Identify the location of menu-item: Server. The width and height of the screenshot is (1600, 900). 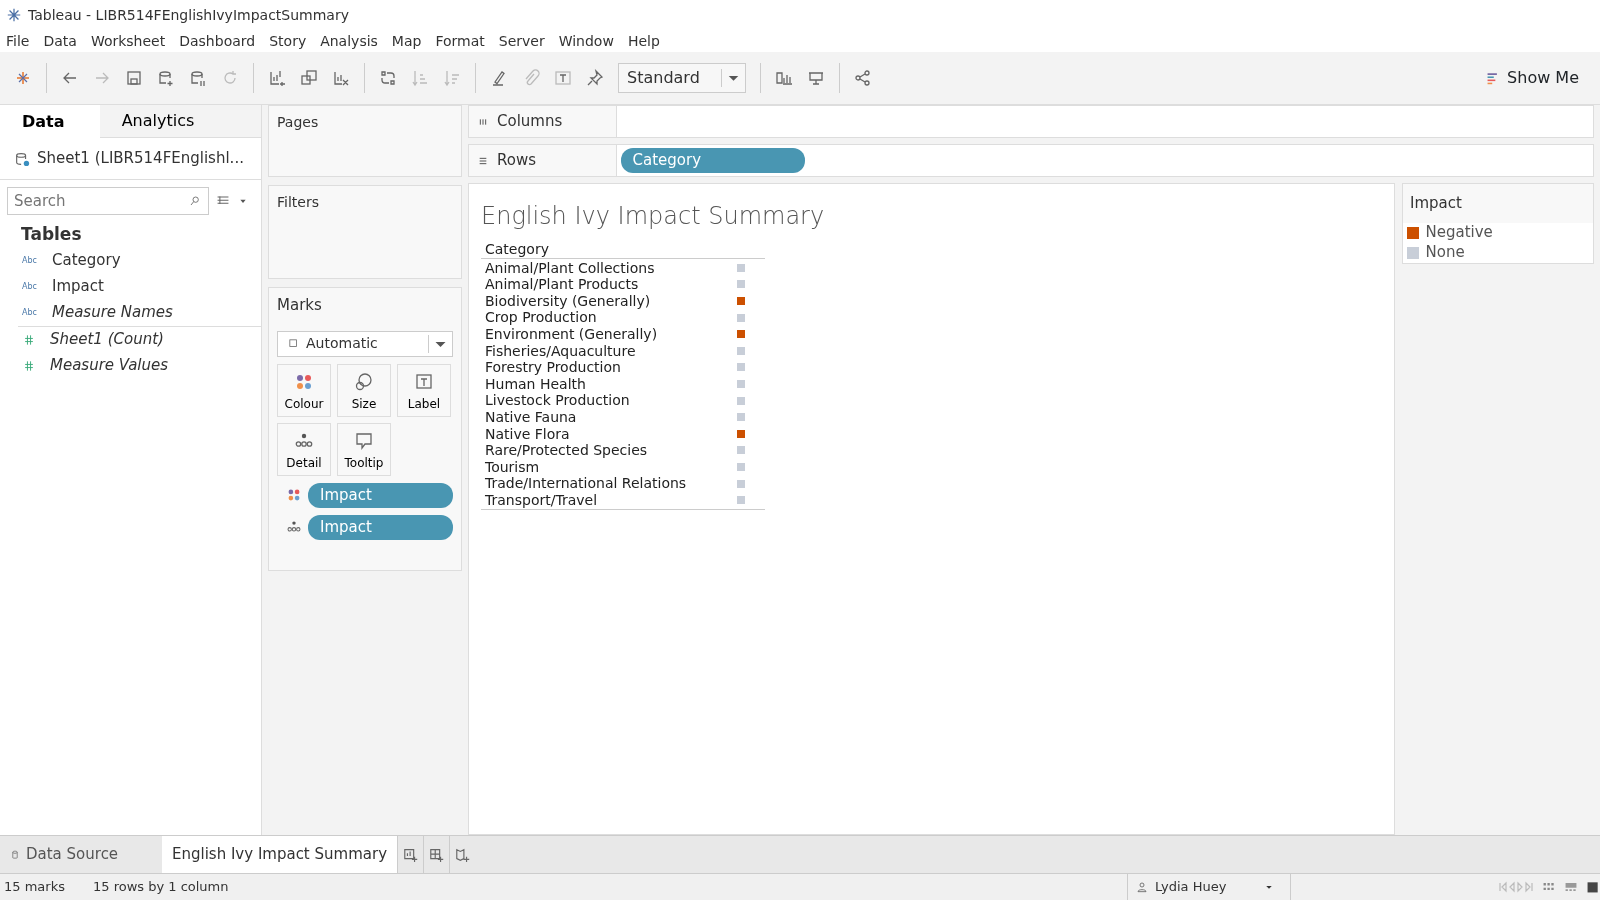
(521, 41).